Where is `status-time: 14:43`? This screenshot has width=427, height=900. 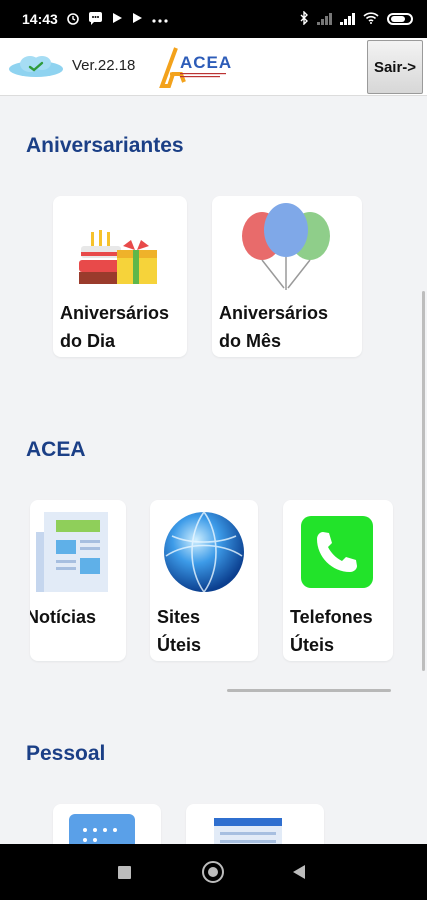 status-time: 14:43 is located at coordinates (40, 19).